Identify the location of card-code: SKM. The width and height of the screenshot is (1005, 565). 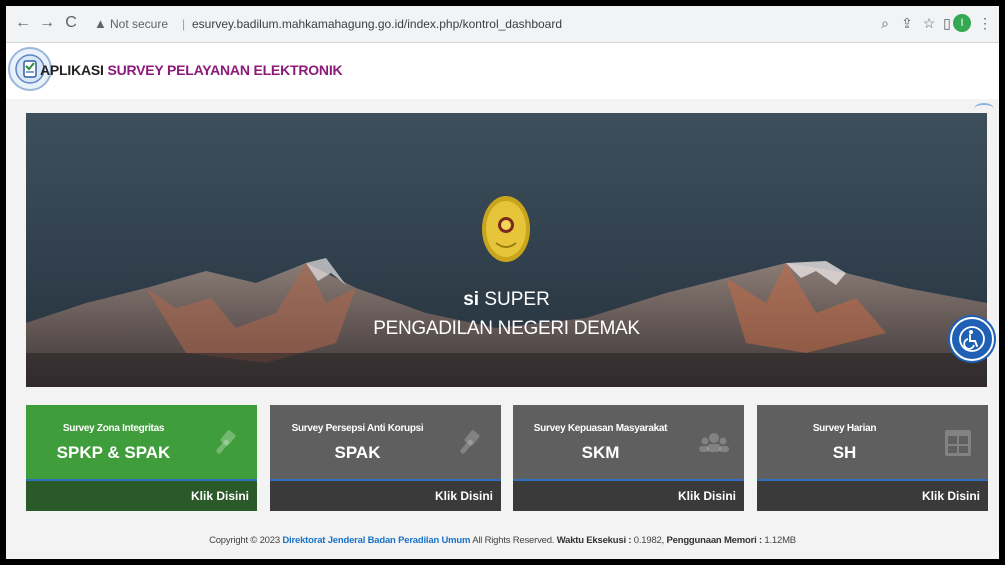
(600, 452).